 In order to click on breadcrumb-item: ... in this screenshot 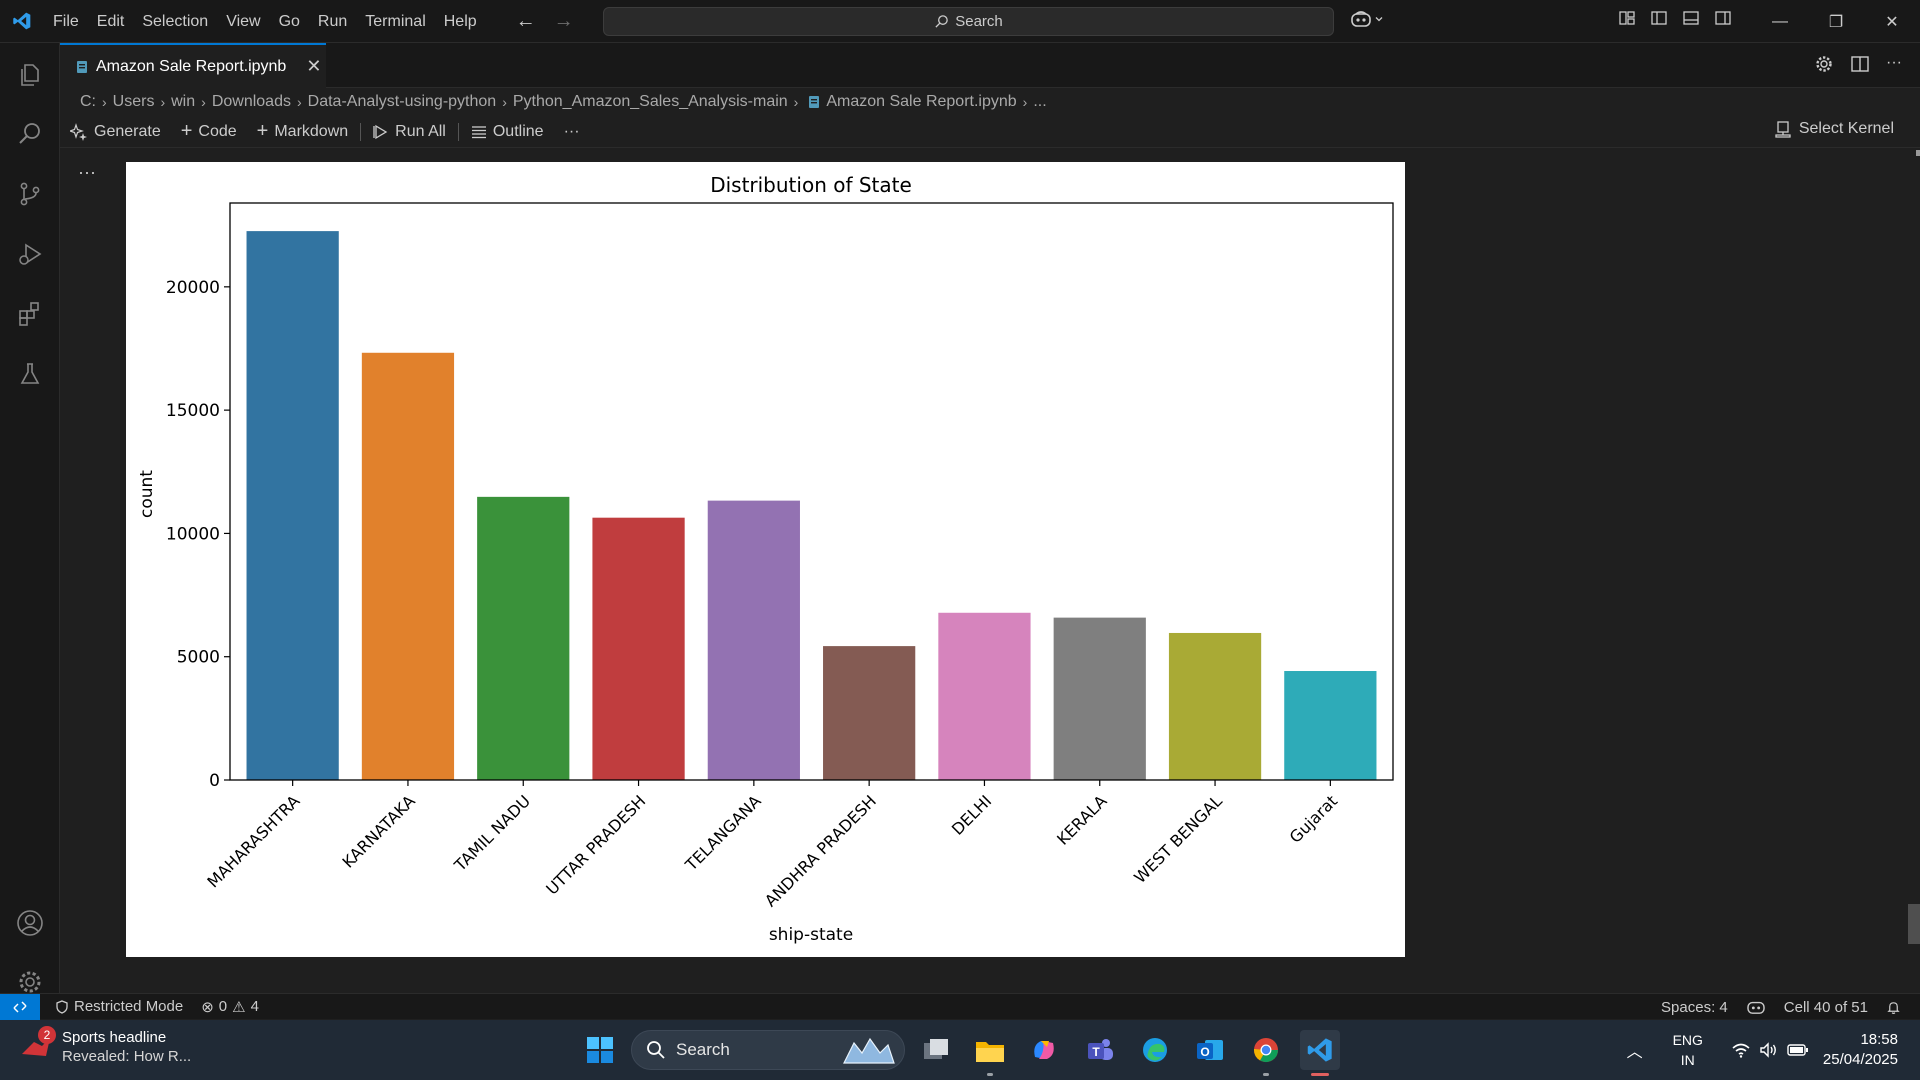, I will do `click(1039, 102)`.